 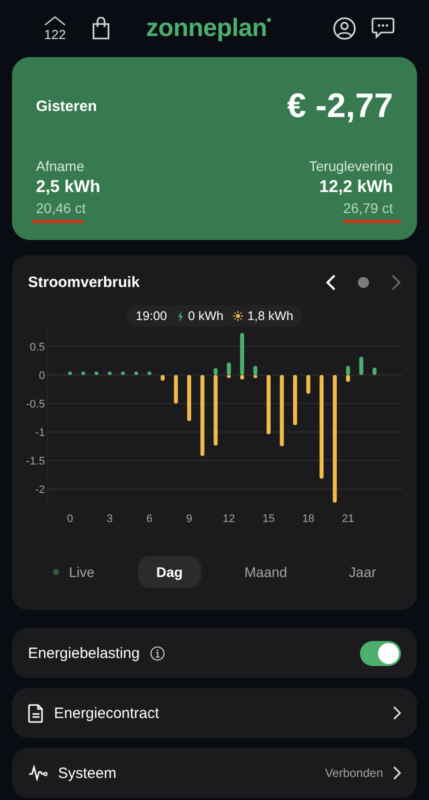 I want to click on axis-label: 15, so click(x=268, y=519).